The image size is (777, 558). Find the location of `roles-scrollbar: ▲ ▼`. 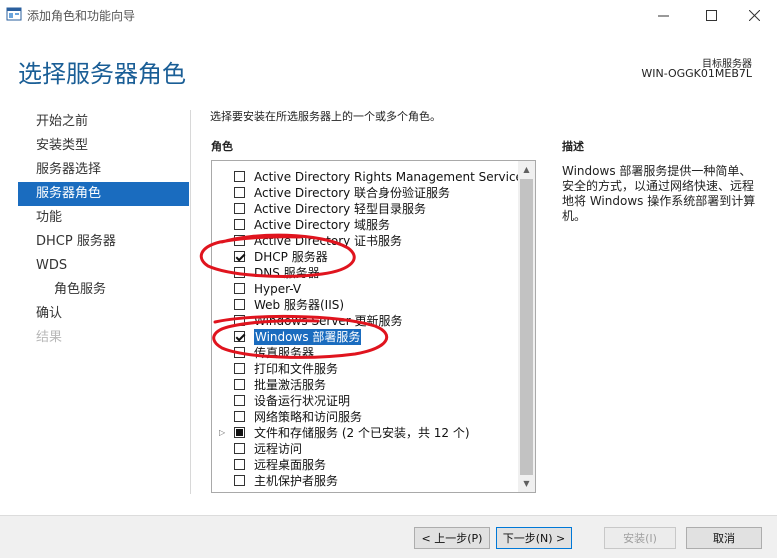

roles-scrollbar: ▲ ▼ is located at coordinates (526, 326).